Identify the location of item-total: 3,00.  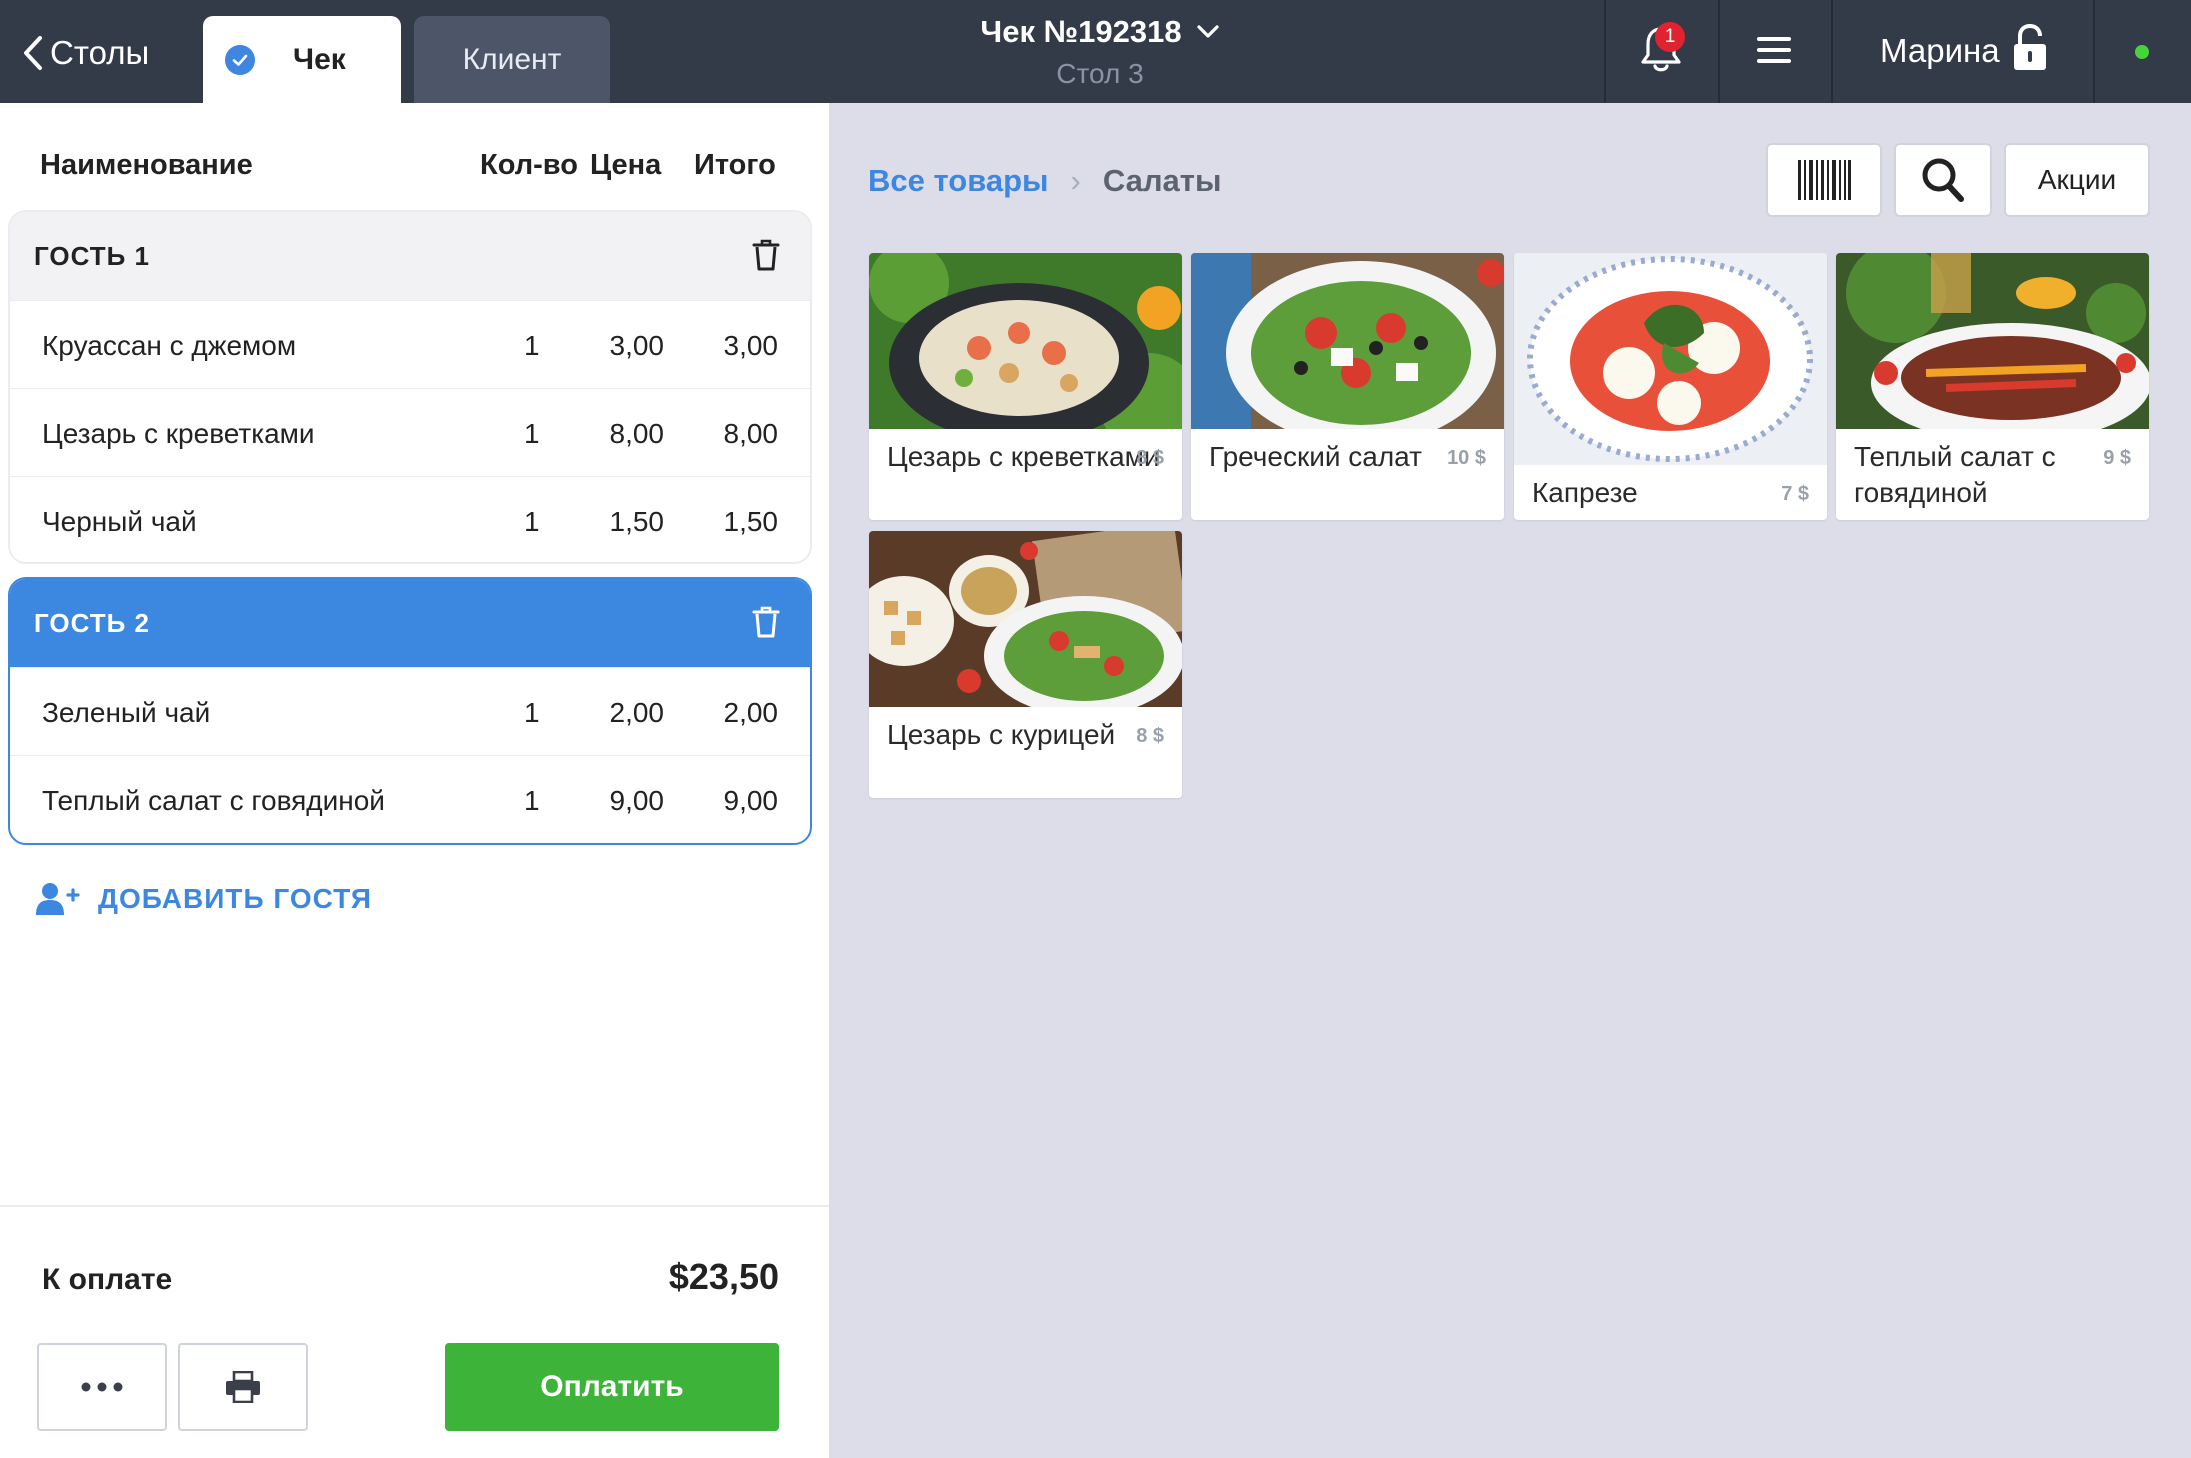
(751, 345).